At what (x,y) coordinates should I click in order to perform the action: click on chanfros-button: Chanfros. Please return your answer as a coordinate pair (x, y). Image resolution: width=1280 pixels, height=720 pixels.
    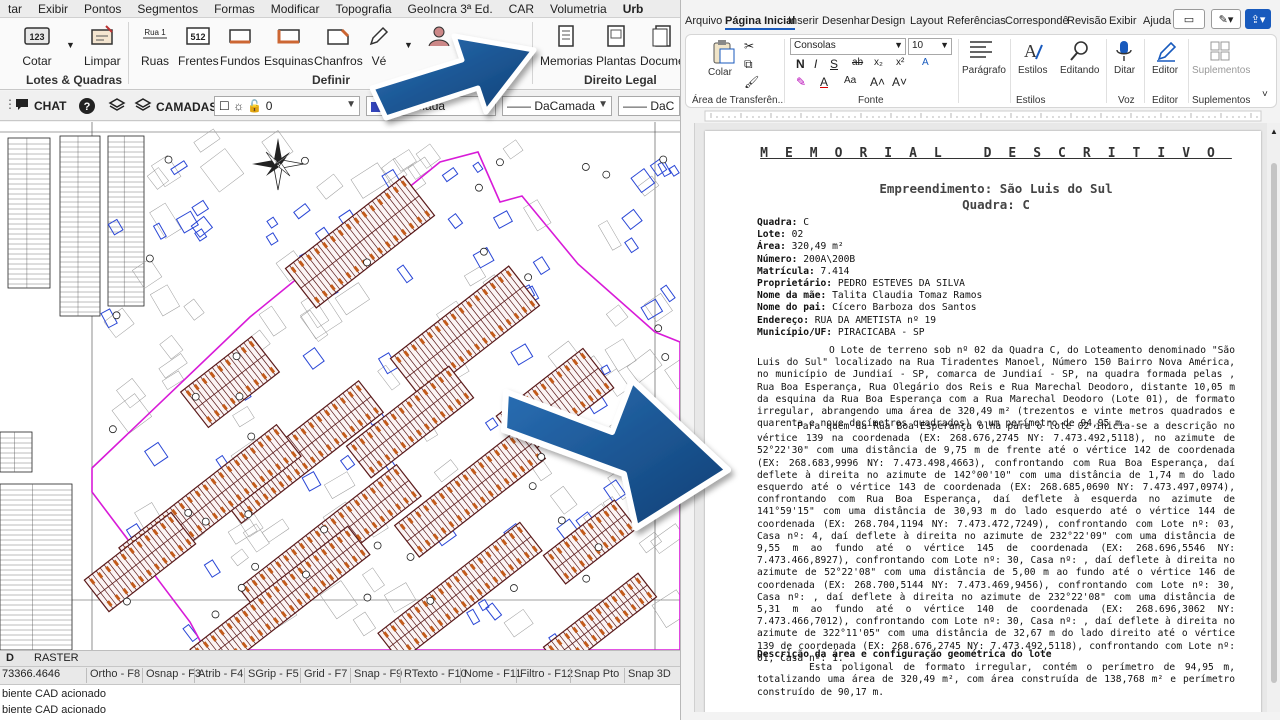
    Looking at the image, I should click on (338, 45).